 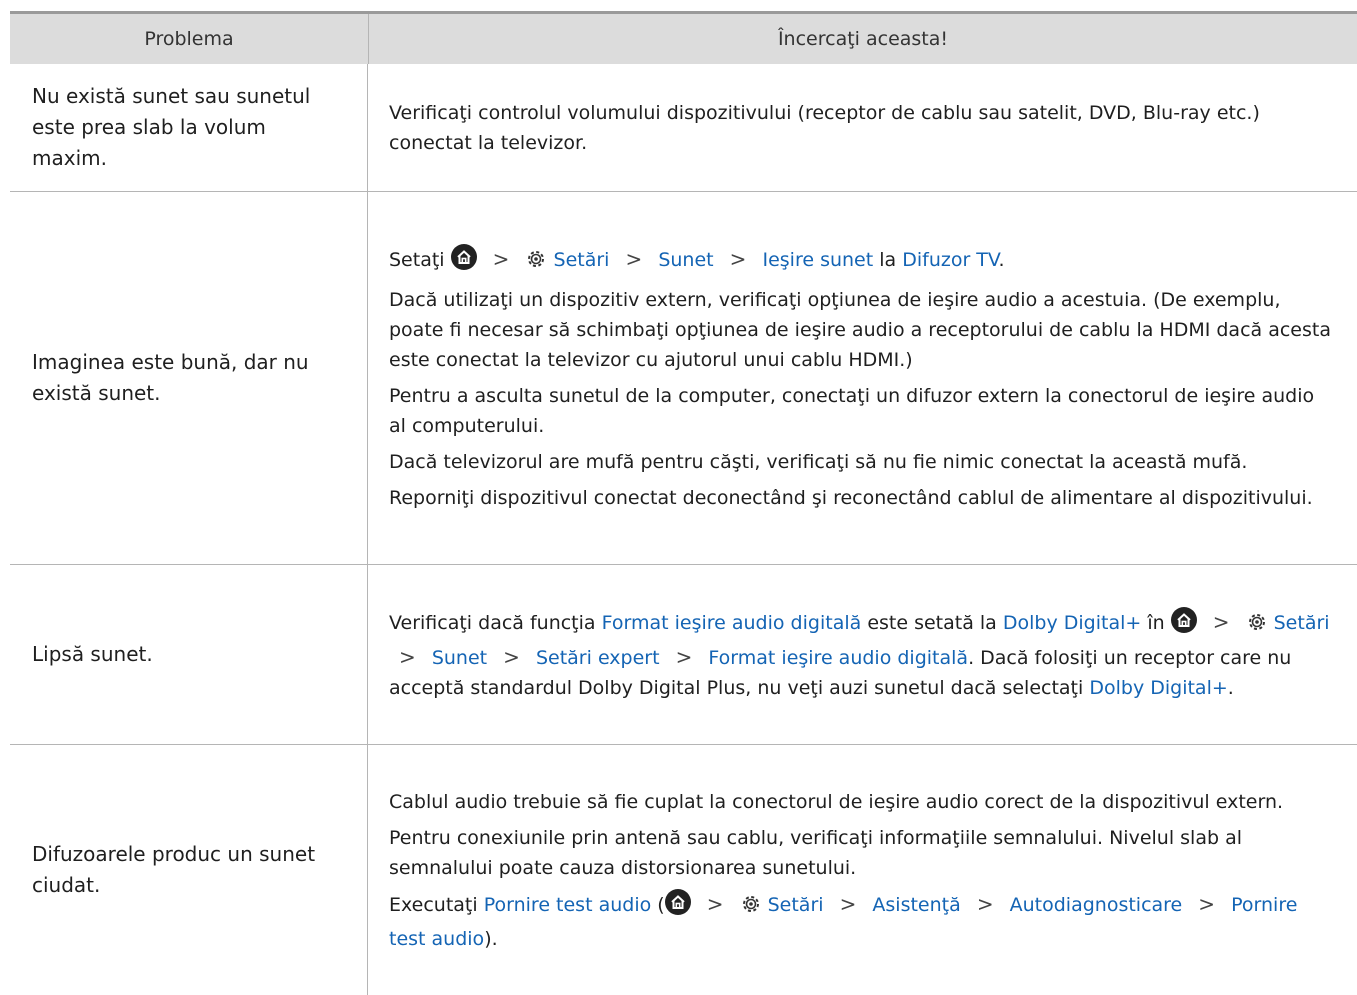 I want to click on text-fragment: Verificaţi dacă funcţia, so click(x=492, y=622).